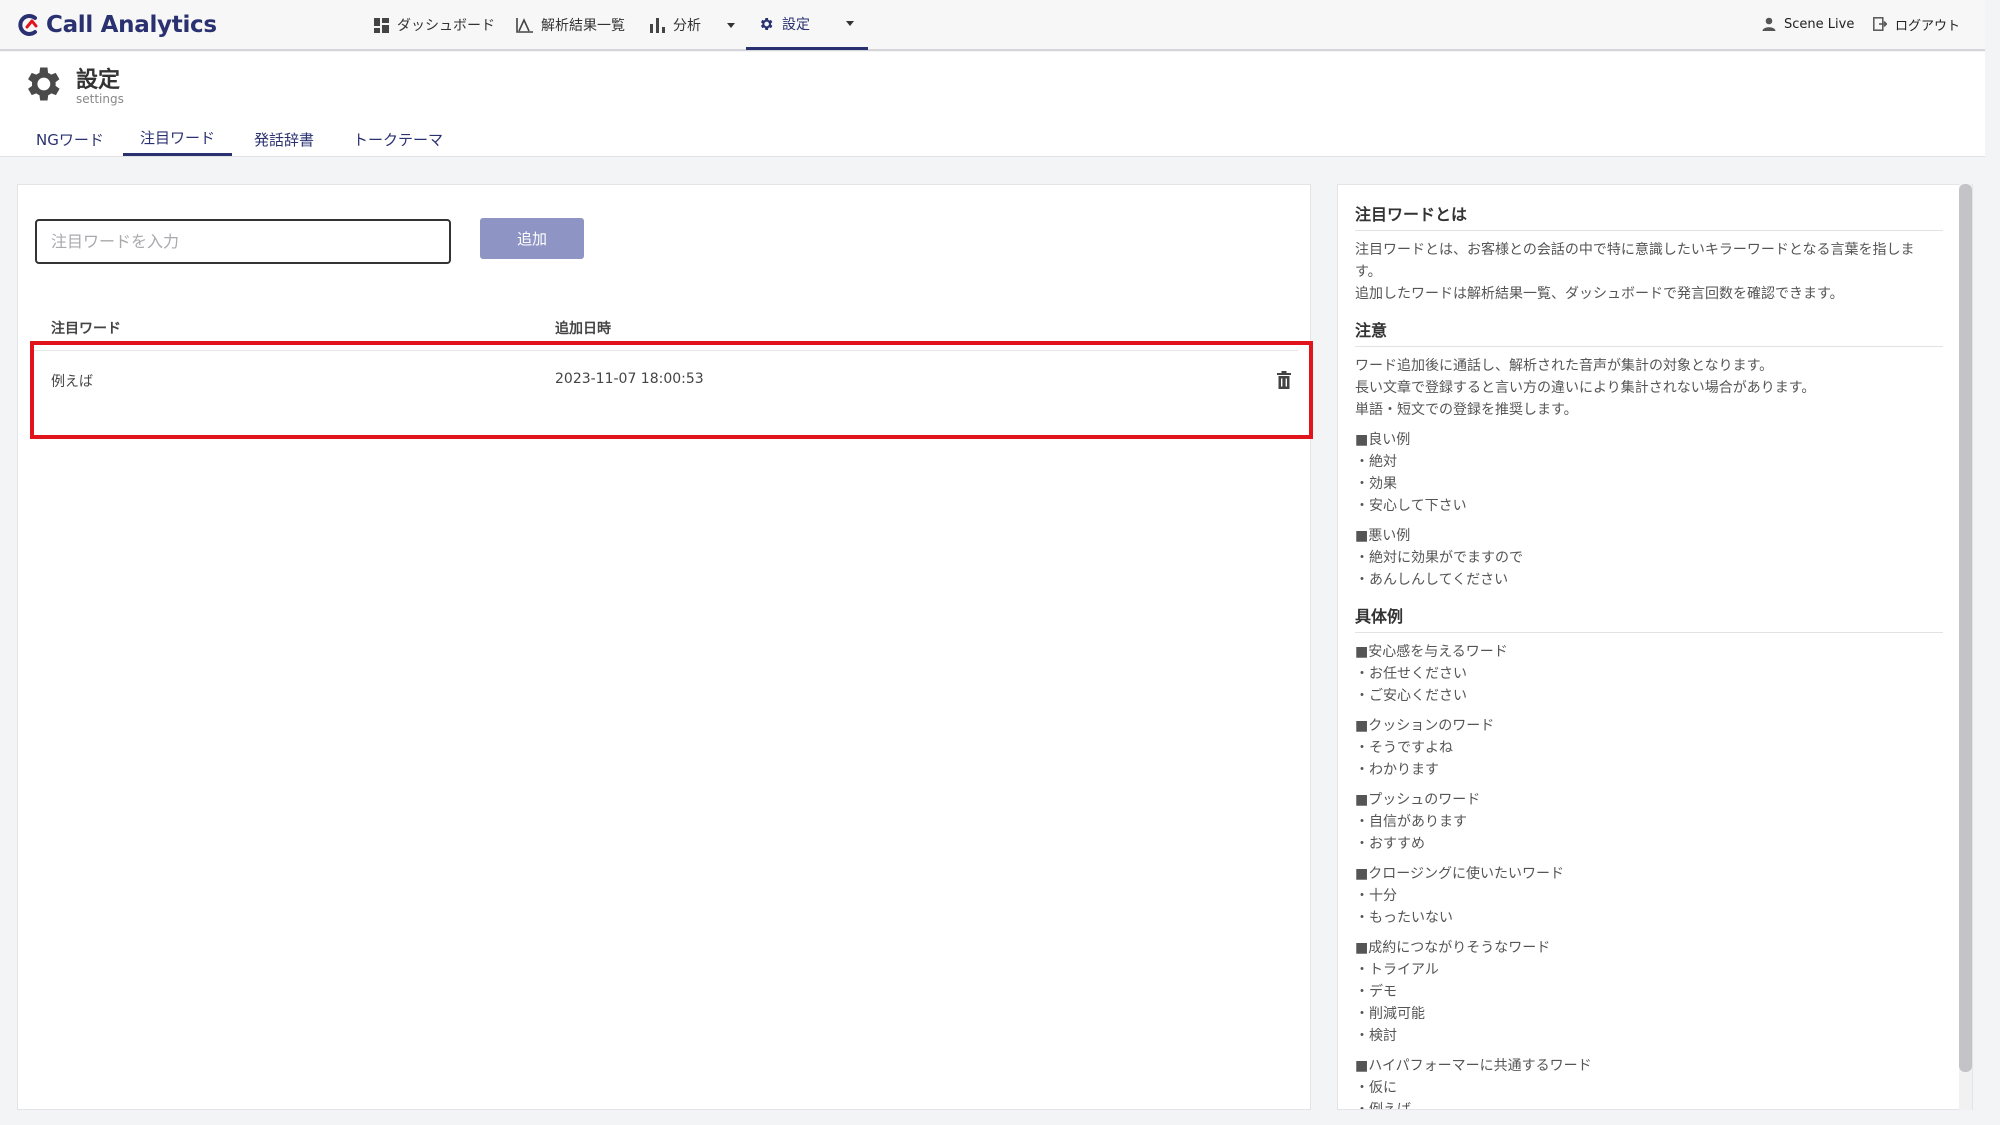  Describe the element at coordinates (243, 241) in the screenshot. I see `focus-word-input` at that location.